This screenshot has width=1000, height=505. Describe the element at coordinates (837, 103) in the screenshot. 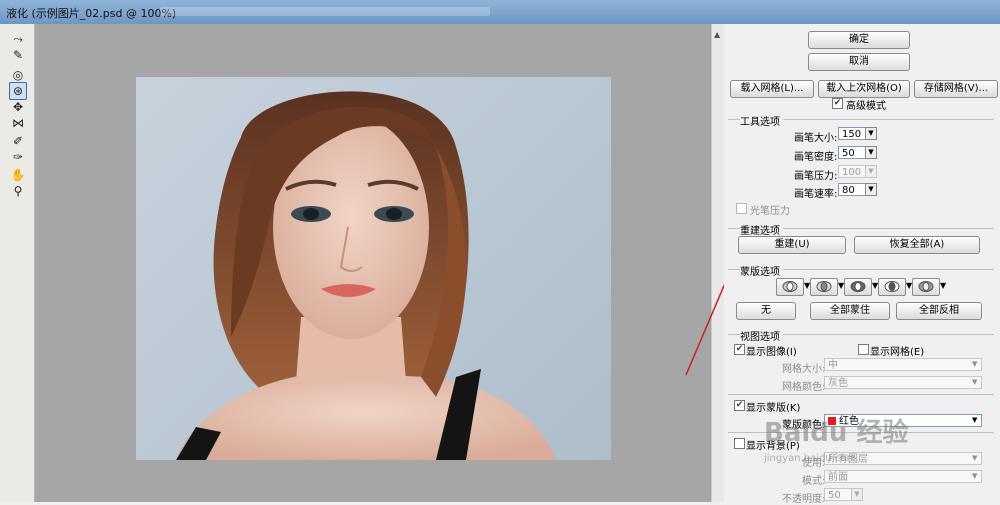

I see `advanced-mode-checkbox: ✔` at that location.